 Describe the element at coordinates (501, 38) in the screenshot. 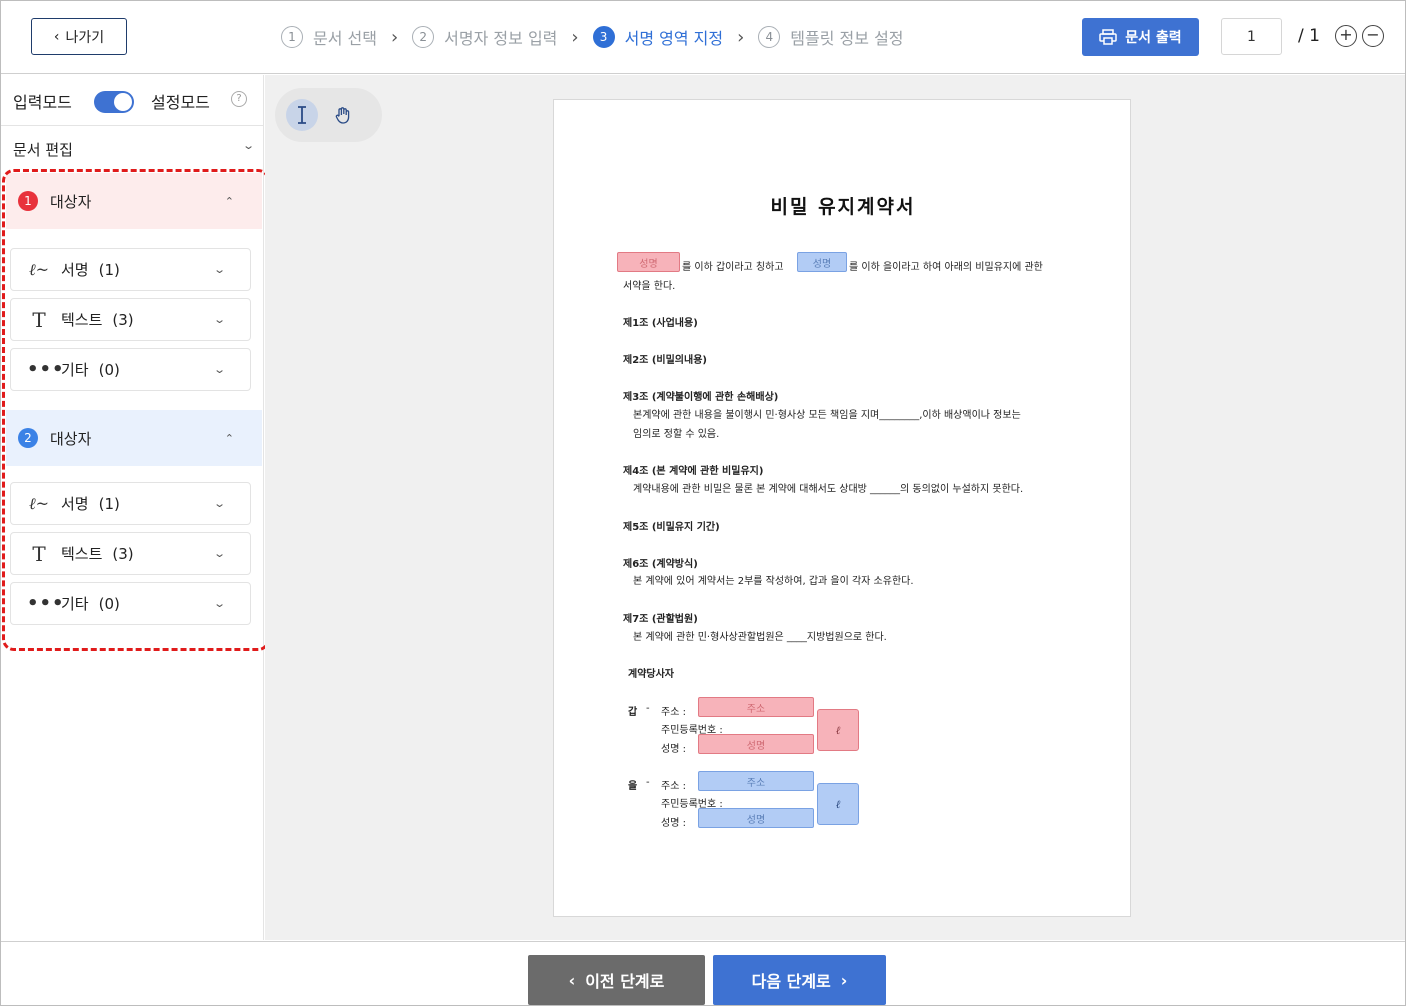

I see `step-2-label: 서명자 정보 입력` at that location.